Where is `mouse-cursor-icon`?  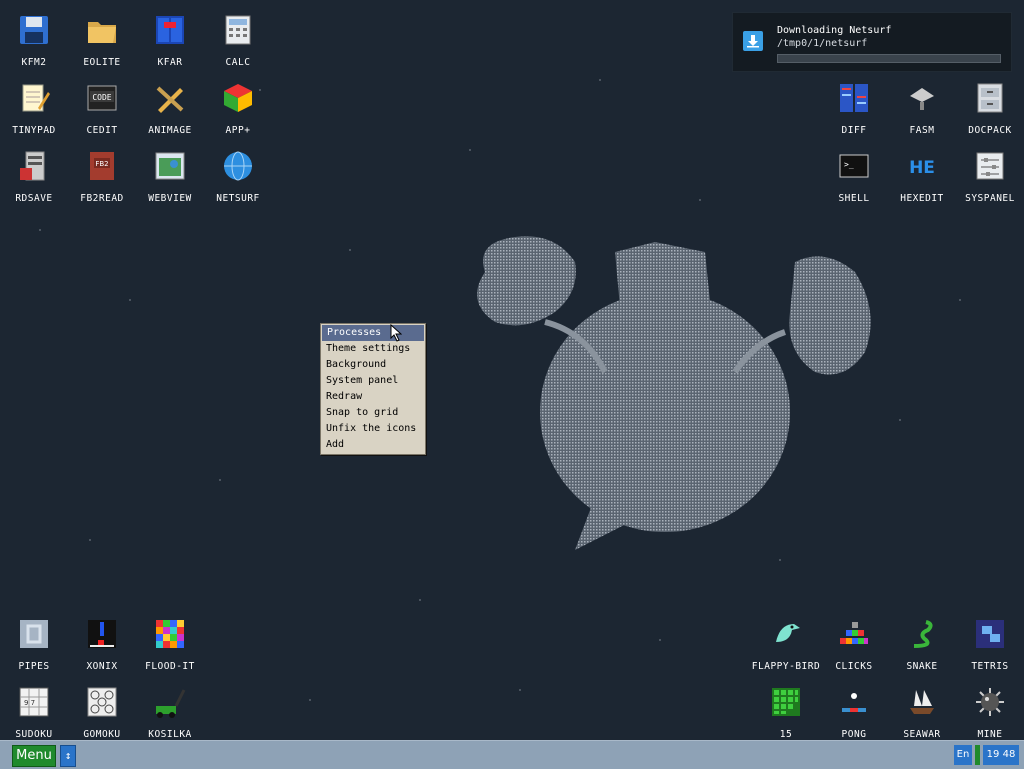 mouse-cursor-icon is located at coordinates (396, 333).